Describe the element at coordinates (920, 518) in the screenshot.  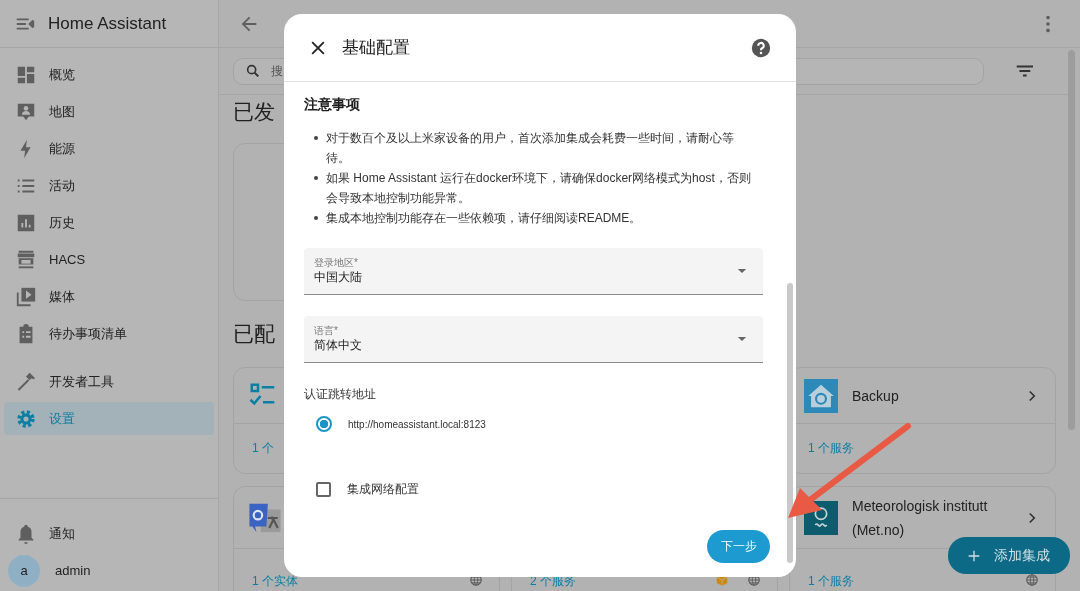
I see `card-title: Meteorologisk institutt (Met.no)` at that location.